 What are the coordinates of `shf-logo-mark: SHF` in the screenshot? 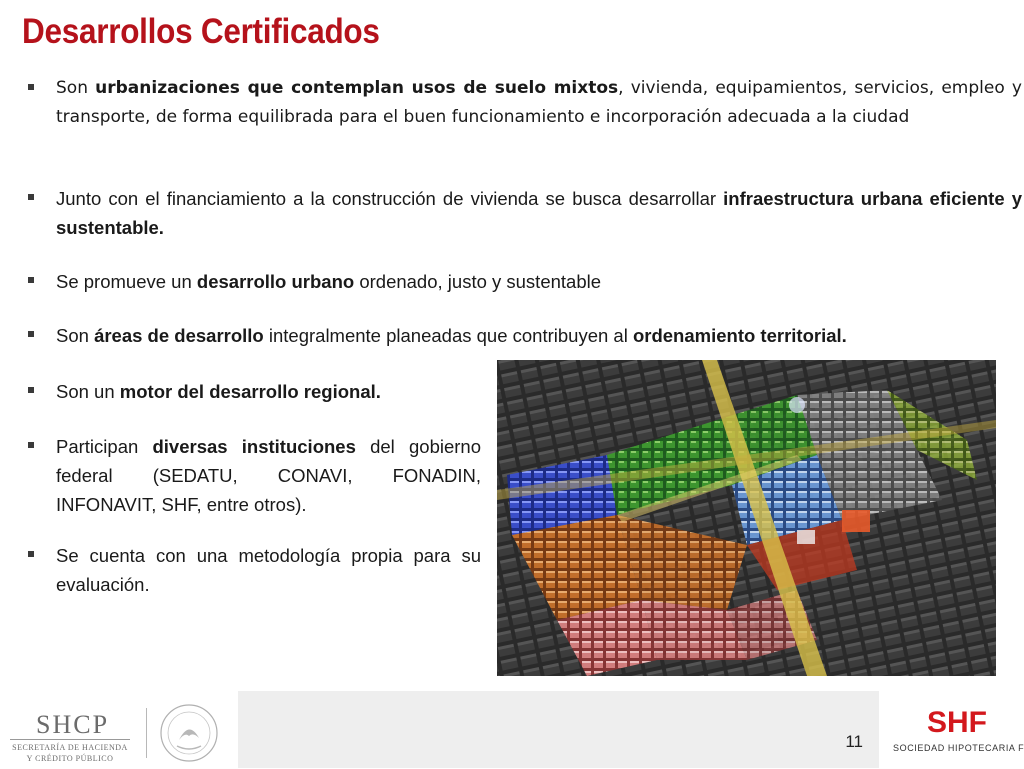 It's located at (957, 722).